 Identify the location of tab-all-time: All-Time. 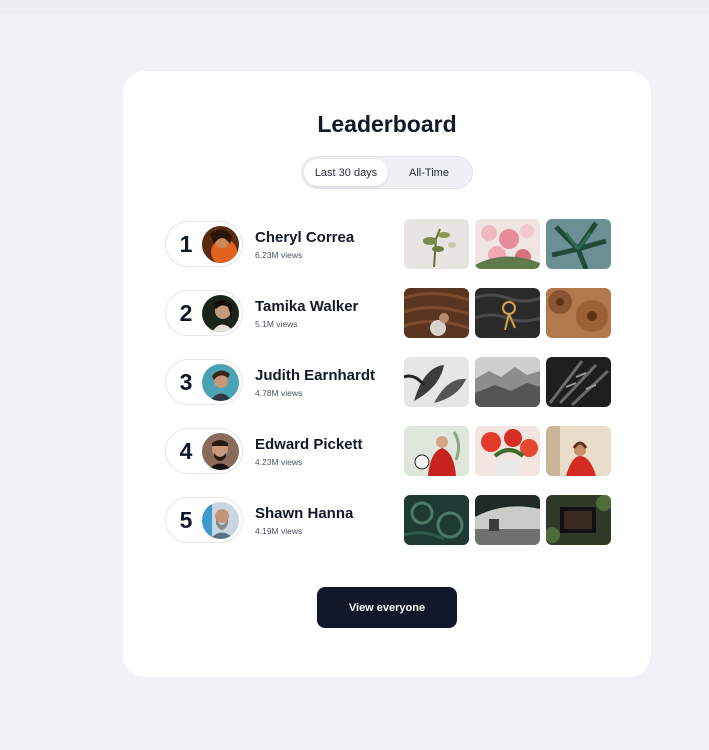
(429, 172).